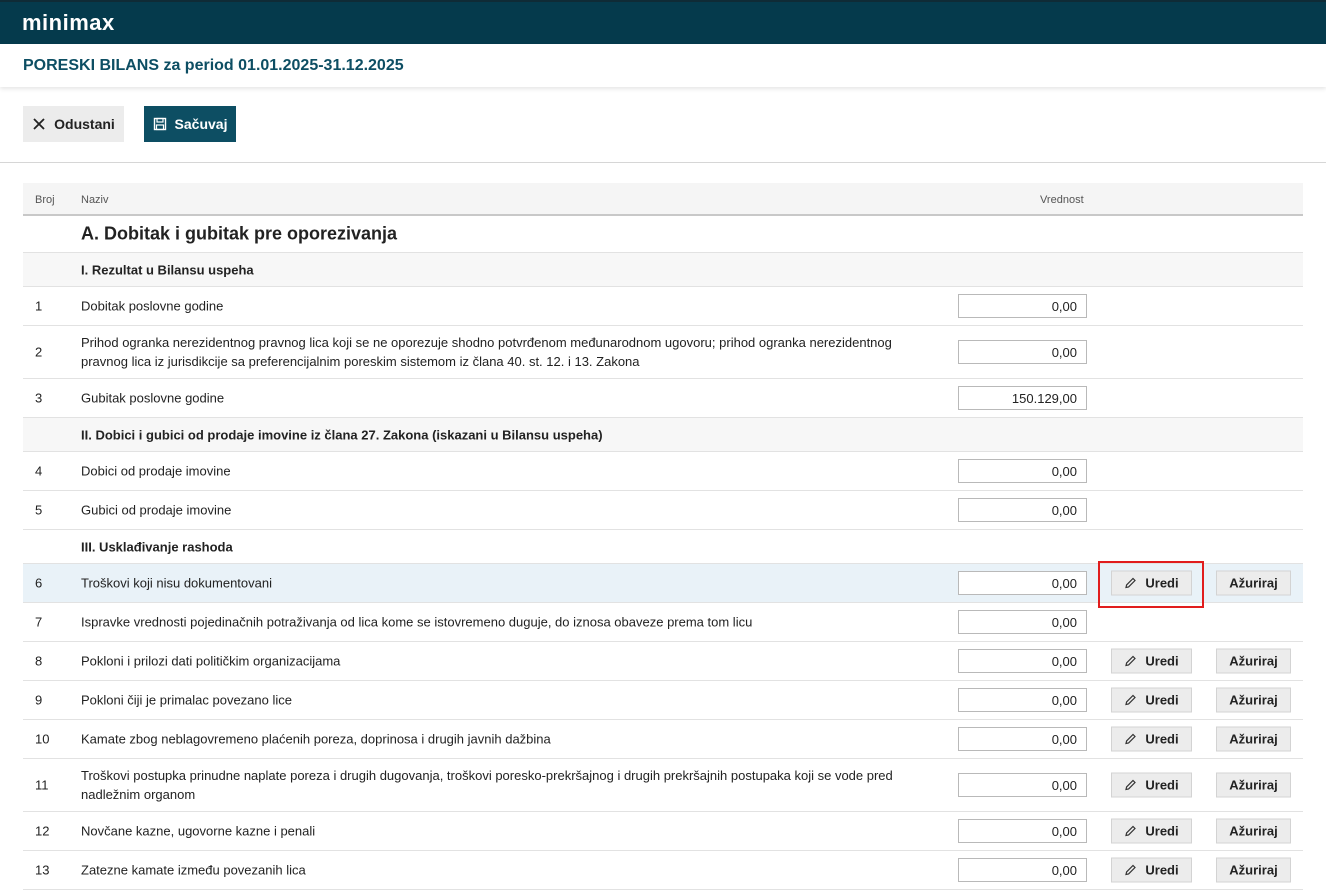 The width and height of the screenshot is (1326, 890). What do you see at coordinates (201, 124) in the screenshot?
I see `save-button-label: Sačuvaj` at bounding box center [201, 124].